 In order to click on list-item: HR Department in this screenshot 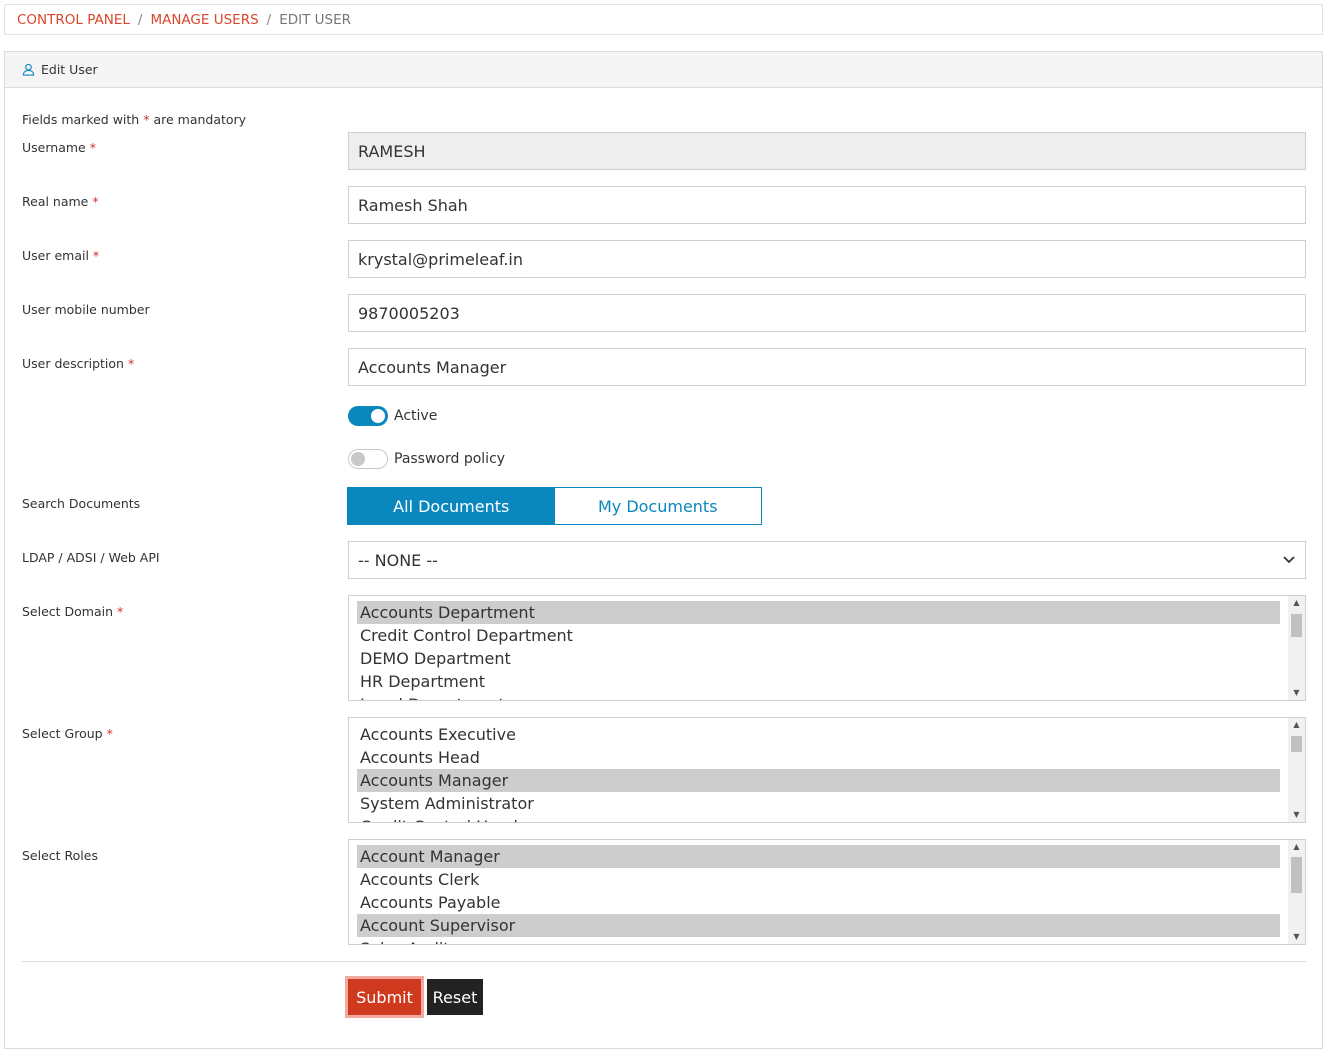, I will do `click(818, 681)`.